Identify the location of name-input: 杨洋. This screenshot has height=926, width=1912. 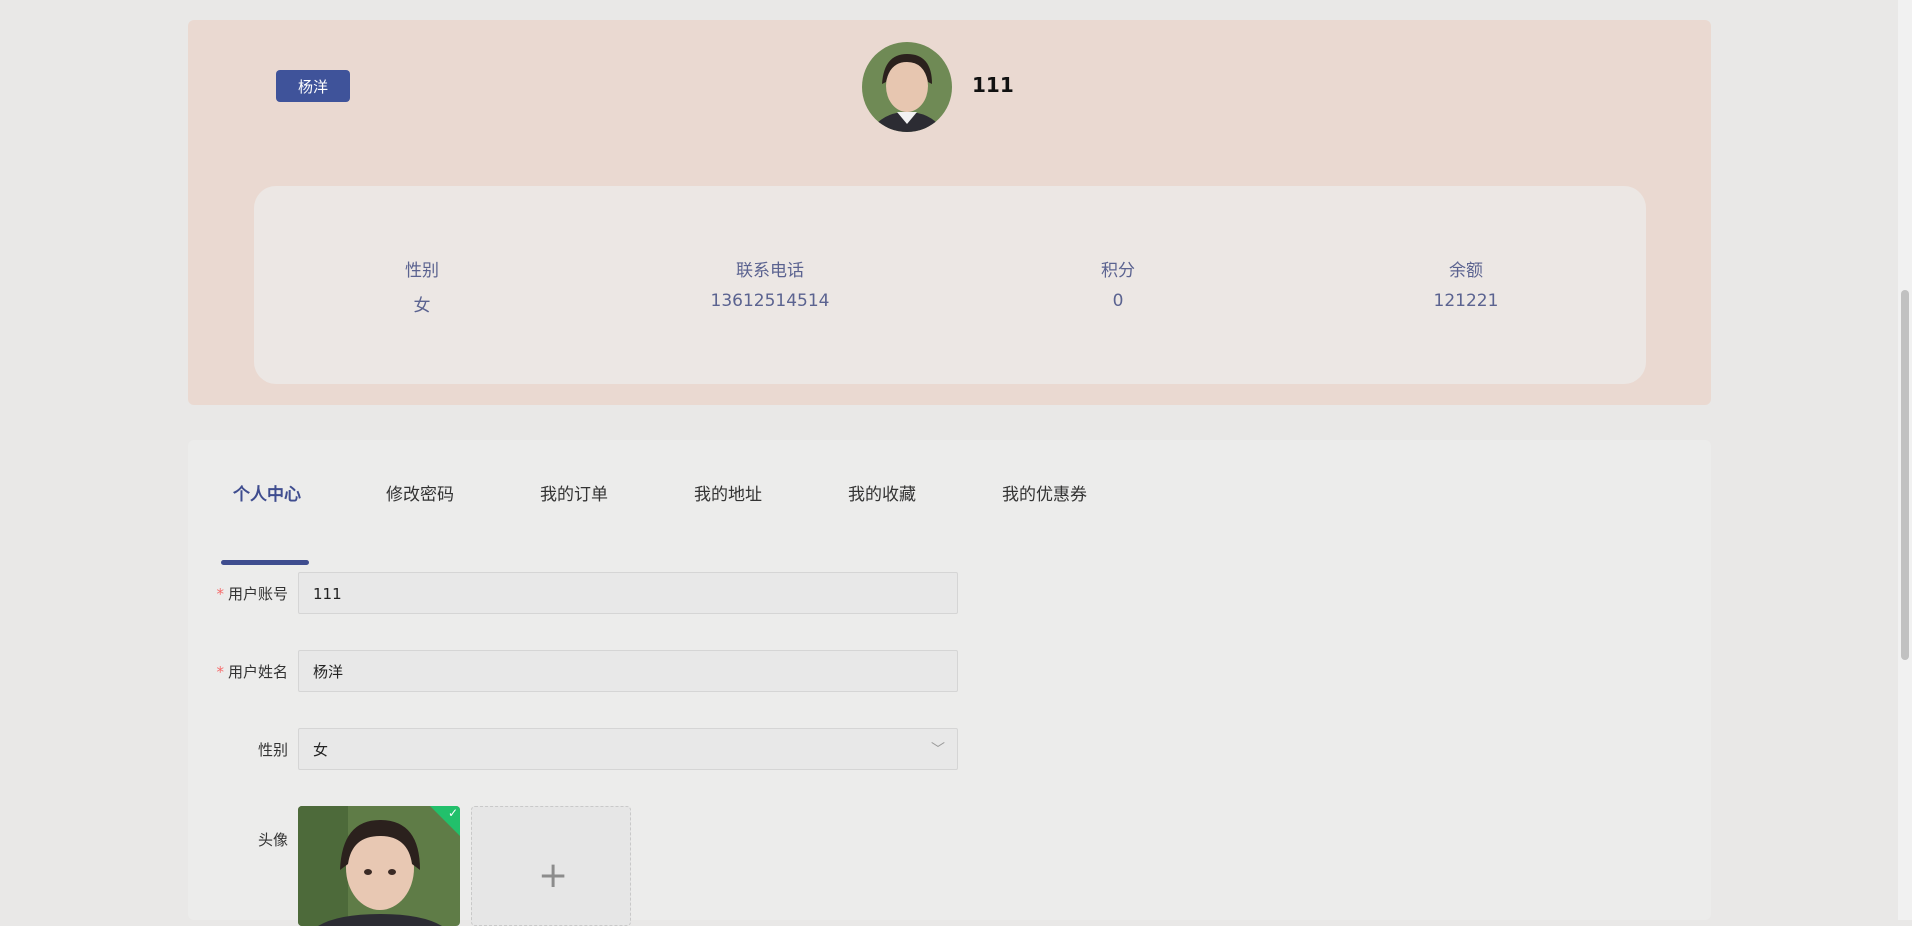
(628, 671).